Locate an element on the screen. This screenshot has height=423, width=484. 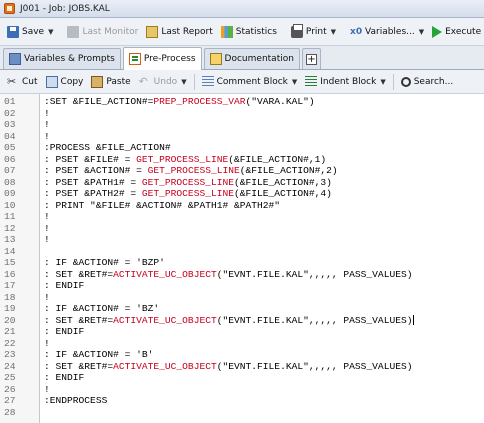
code-line: 25 : ENDIF is located at coordinates (242, 378).